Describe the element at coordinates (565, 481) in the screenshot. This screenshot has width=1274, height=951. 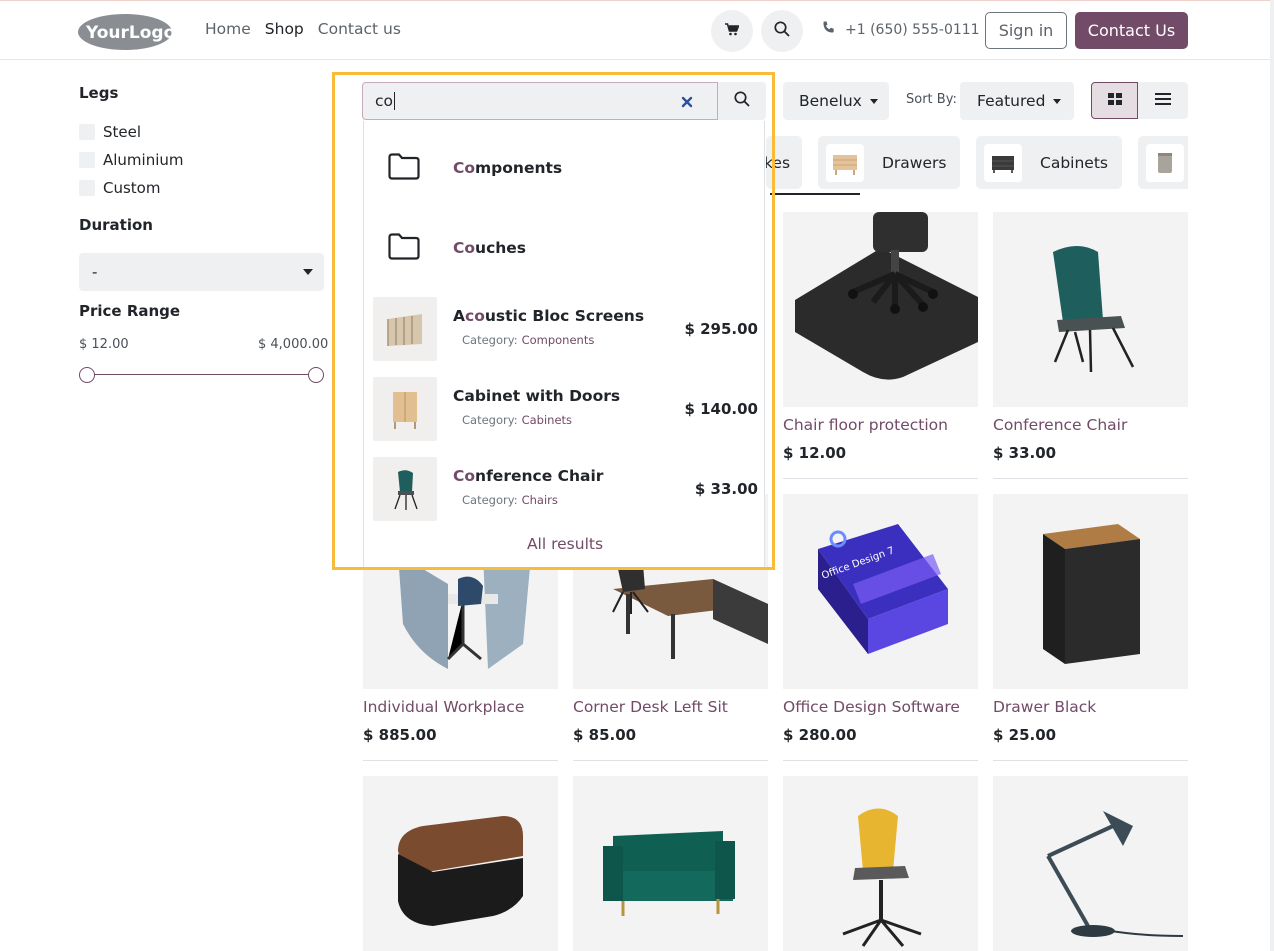
I see `suggestion-product: Conference Chair Category: Chairs $ 33.00` at that location.